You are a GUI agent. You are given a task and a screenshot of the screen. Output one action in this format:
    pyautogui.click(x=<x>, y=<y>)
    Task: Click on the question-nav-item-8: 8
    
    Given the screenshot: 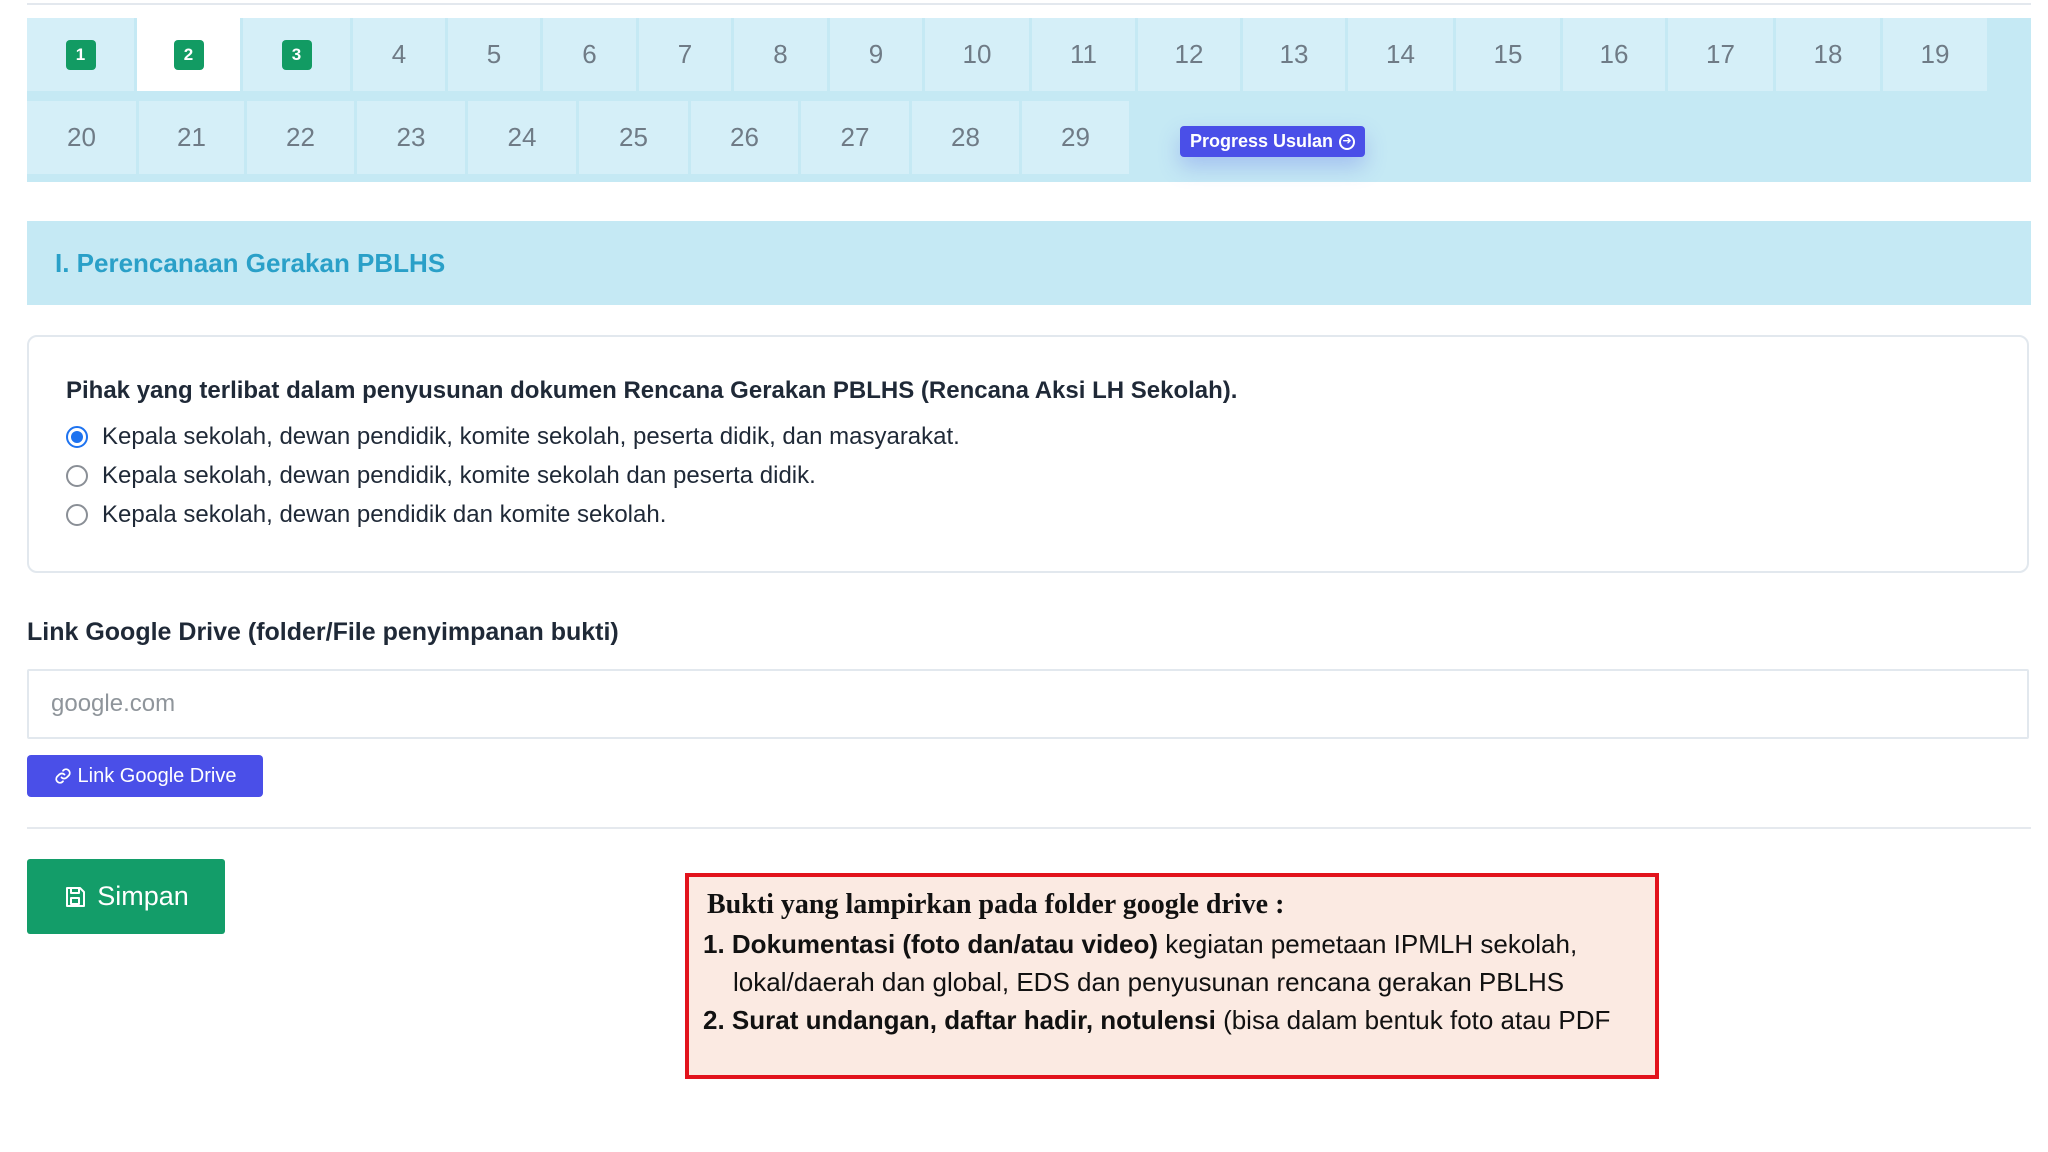 What is the action you would take?
    pyautogui.click(x=780, y=54)
    